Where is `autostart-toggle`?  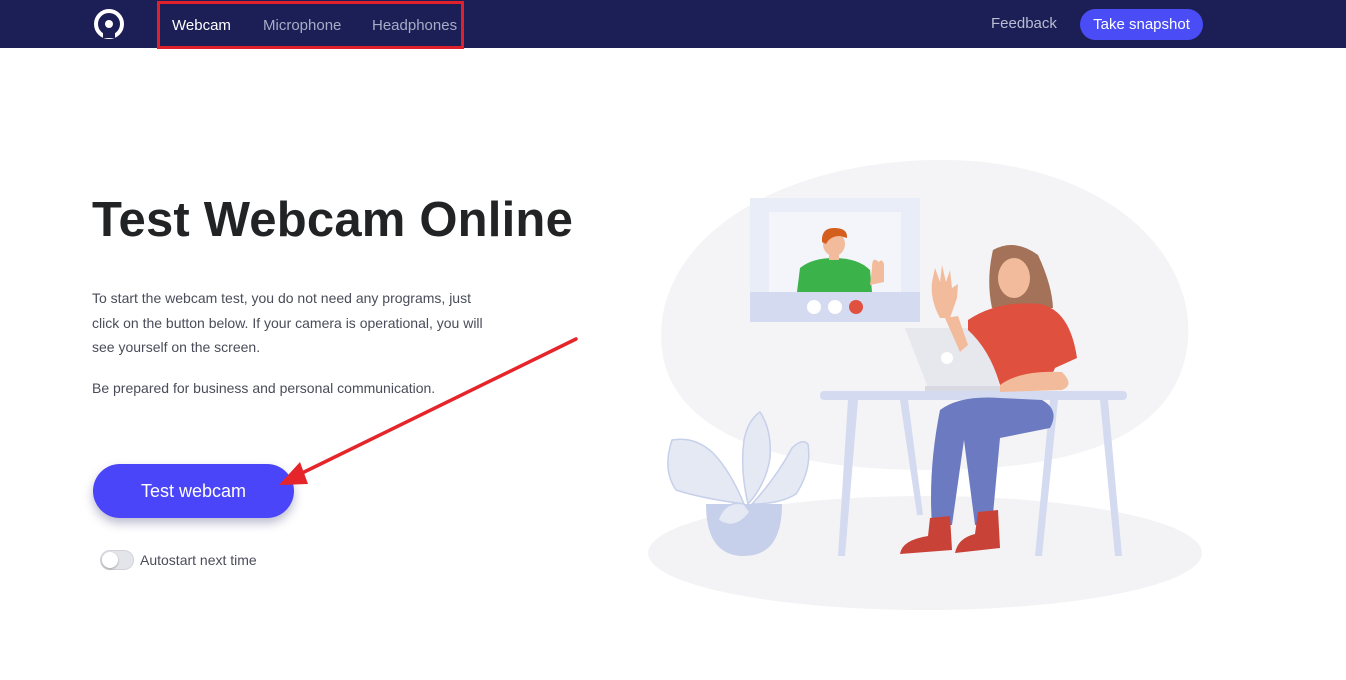
autostart-toggle is located at coordinates (117, 560).